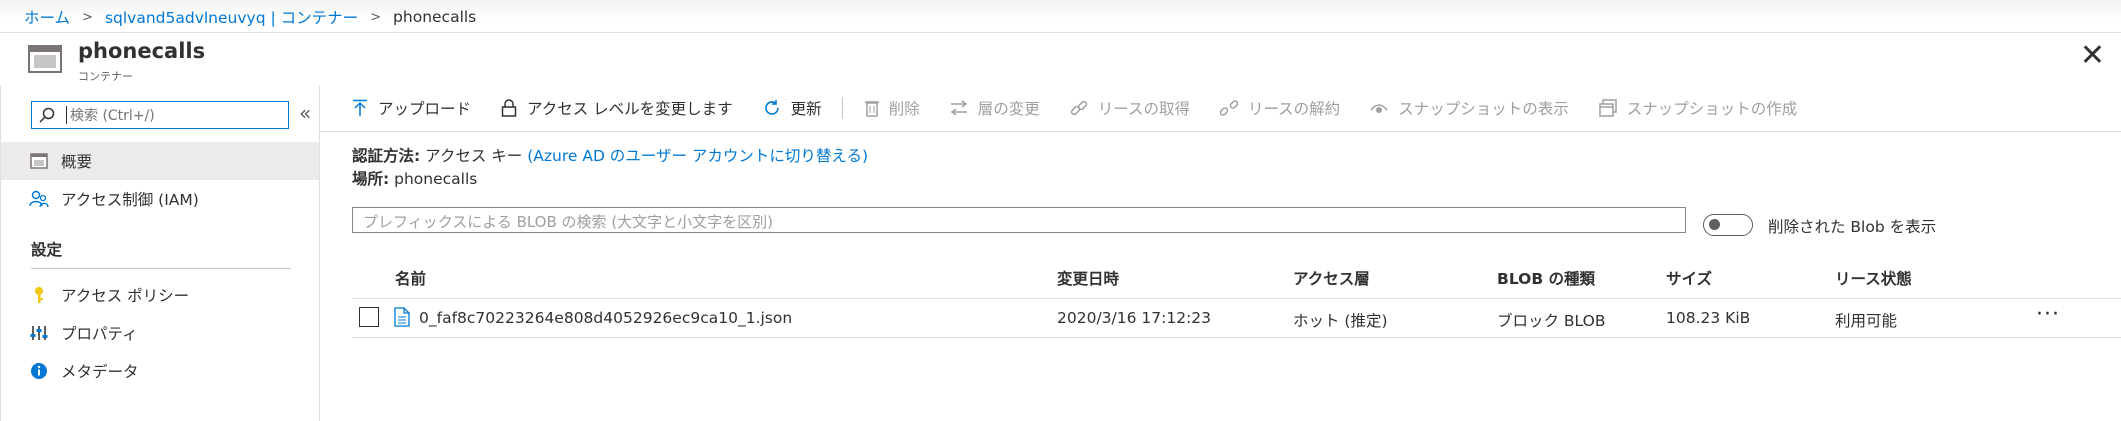 Image resolution: width=2121 pixels, height=421 pixels. Describe the element at coordinates (509, 108) in the screenshot. I see `lock-icon` at that location.